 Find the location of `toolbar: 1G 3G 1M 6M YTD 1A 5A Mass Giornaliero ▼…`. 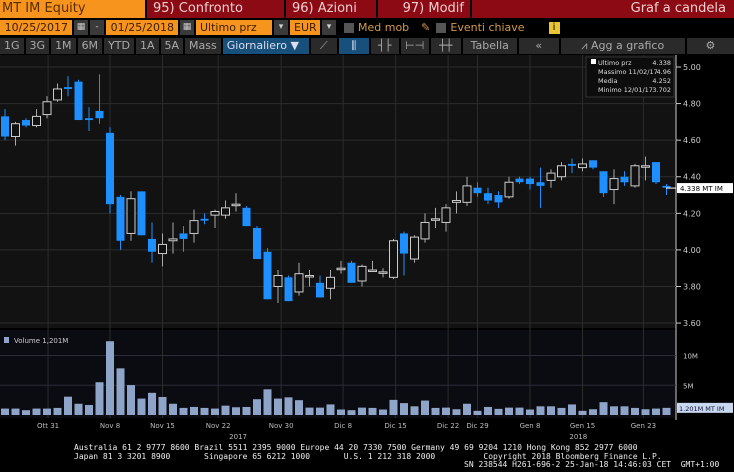

toolbar: 1G 3G 1M 6M YTD 1A 5A Mass Giornaliero ▼… is located at coordinates (367, 45).